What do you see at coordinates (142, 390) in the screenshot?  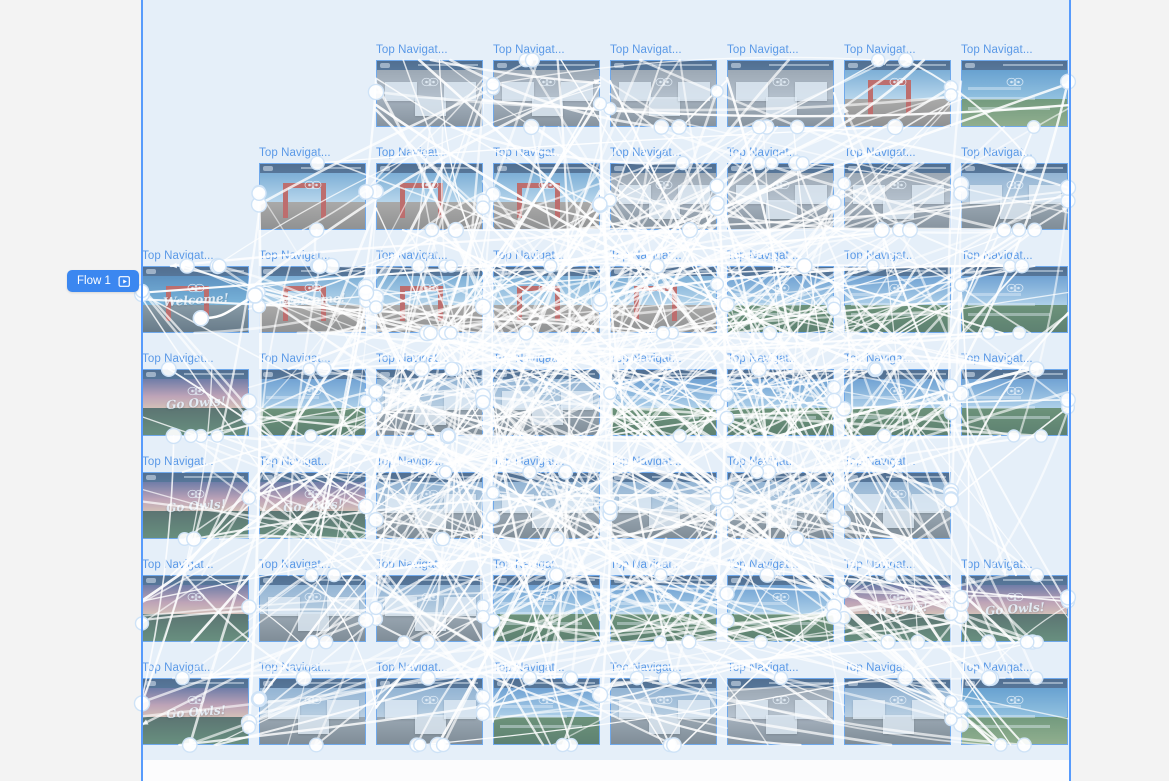 I see `selection-edge-left` at bounding box center [142, 390].